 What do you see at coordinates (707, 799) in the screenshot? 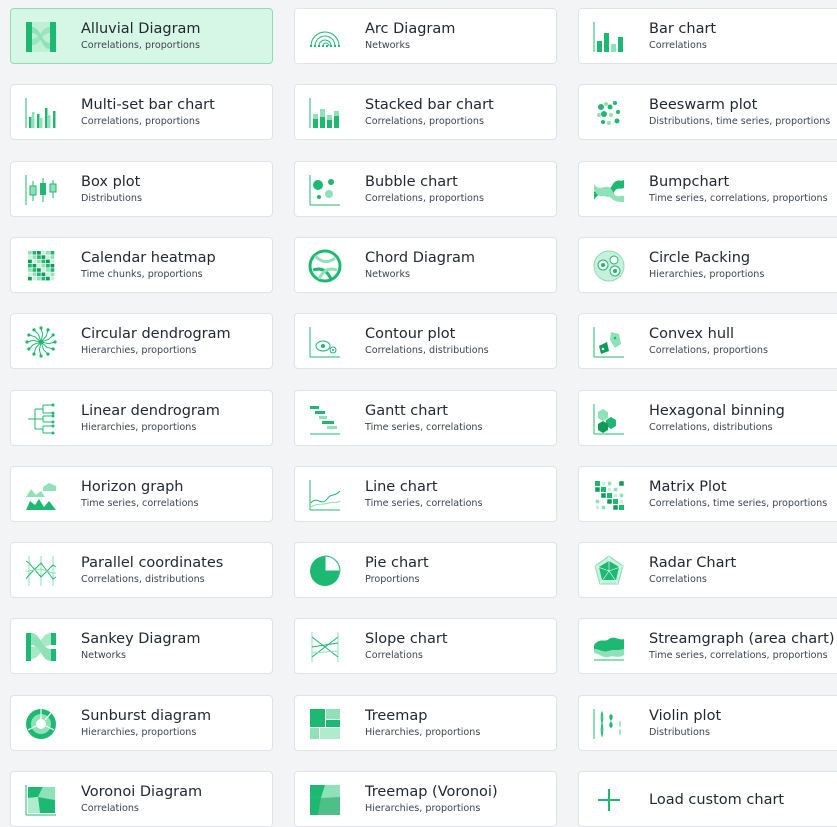
I see `chart-card-load-custom-chart: Load custom chart` at bounding box center [707, 799].